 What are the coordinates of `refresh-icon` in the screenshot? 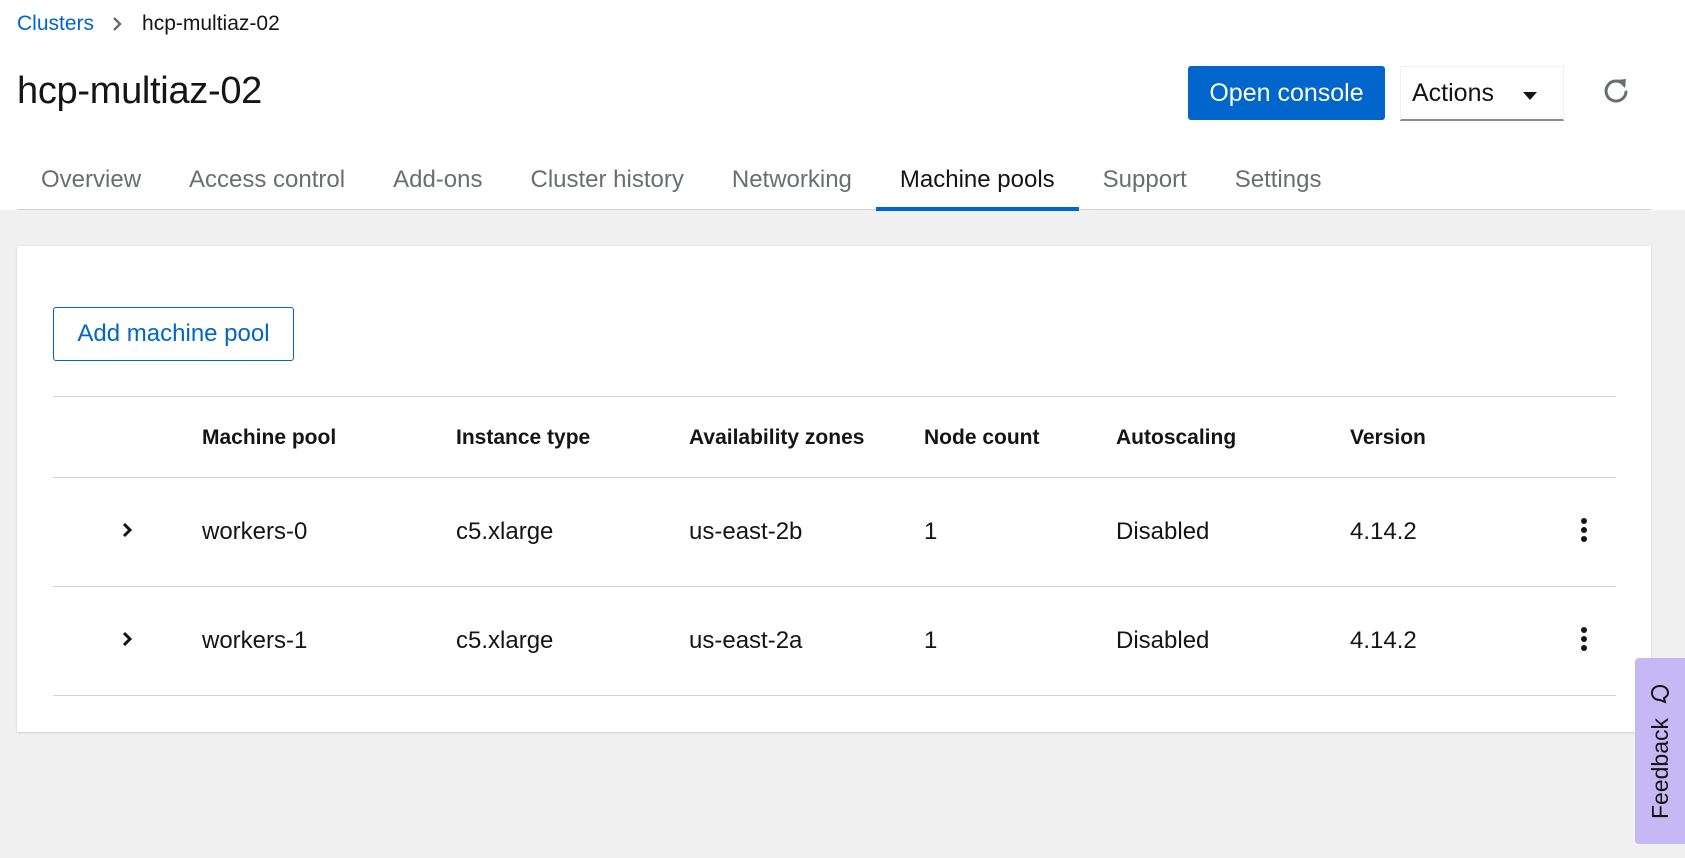 It's located at (1616, 92).